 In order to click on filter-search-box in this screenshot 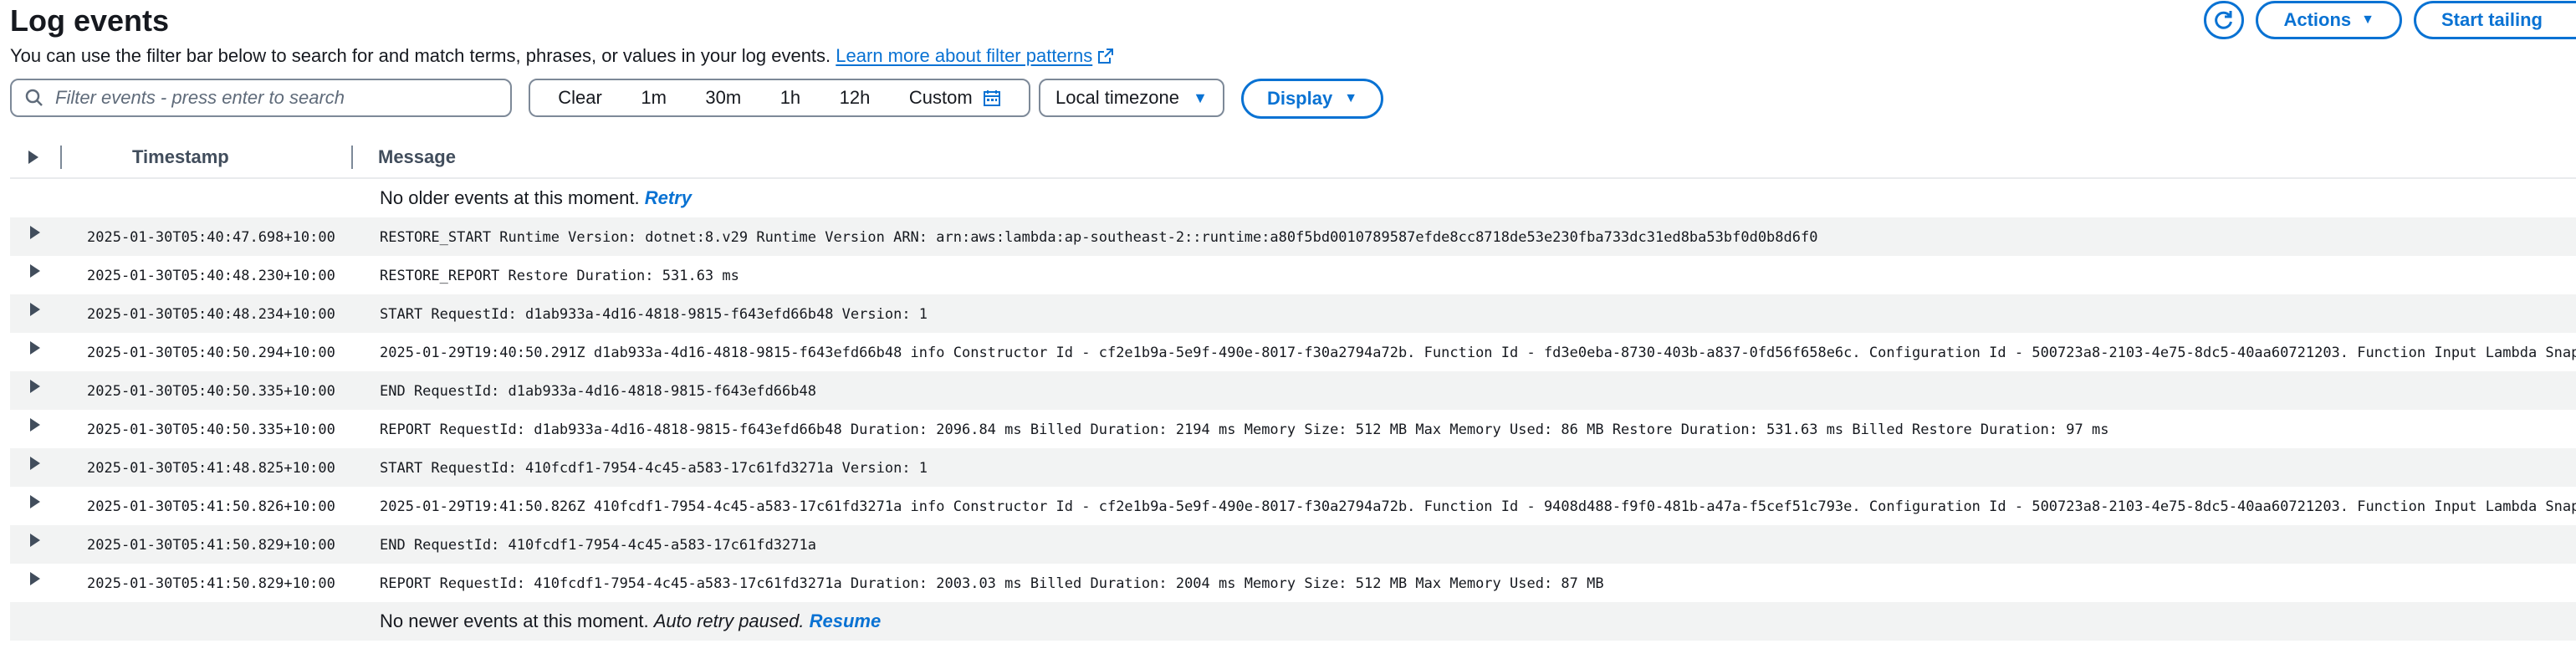, I will do `click(261, 98)`.